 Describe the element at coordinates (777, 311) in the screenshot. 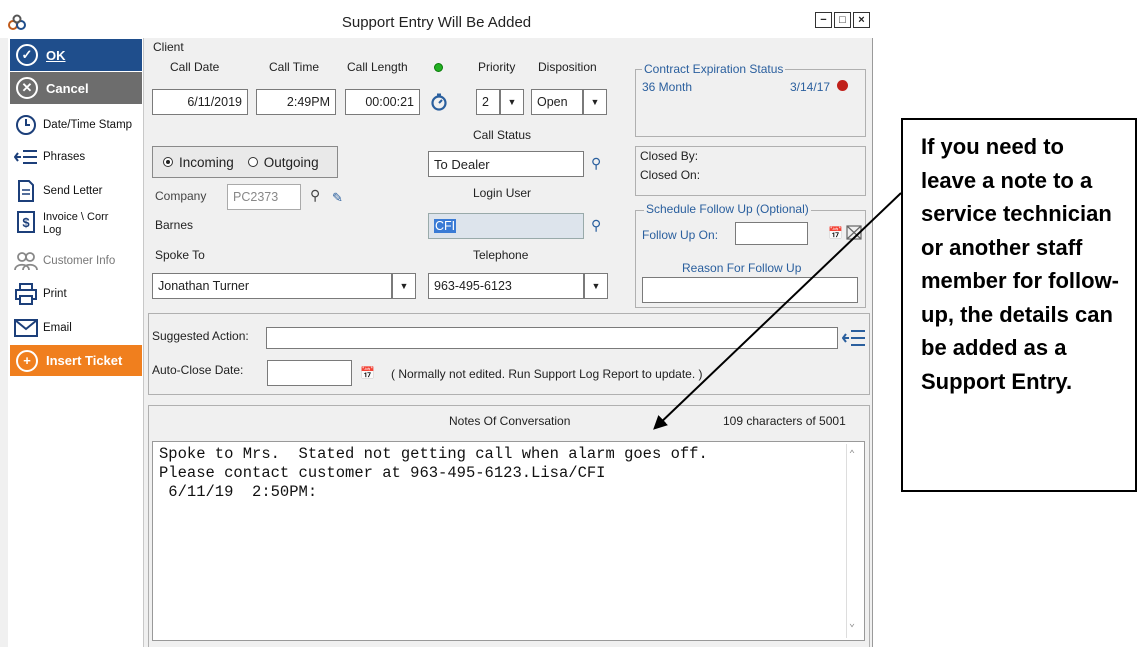

I see `callout-arrow` at that location.